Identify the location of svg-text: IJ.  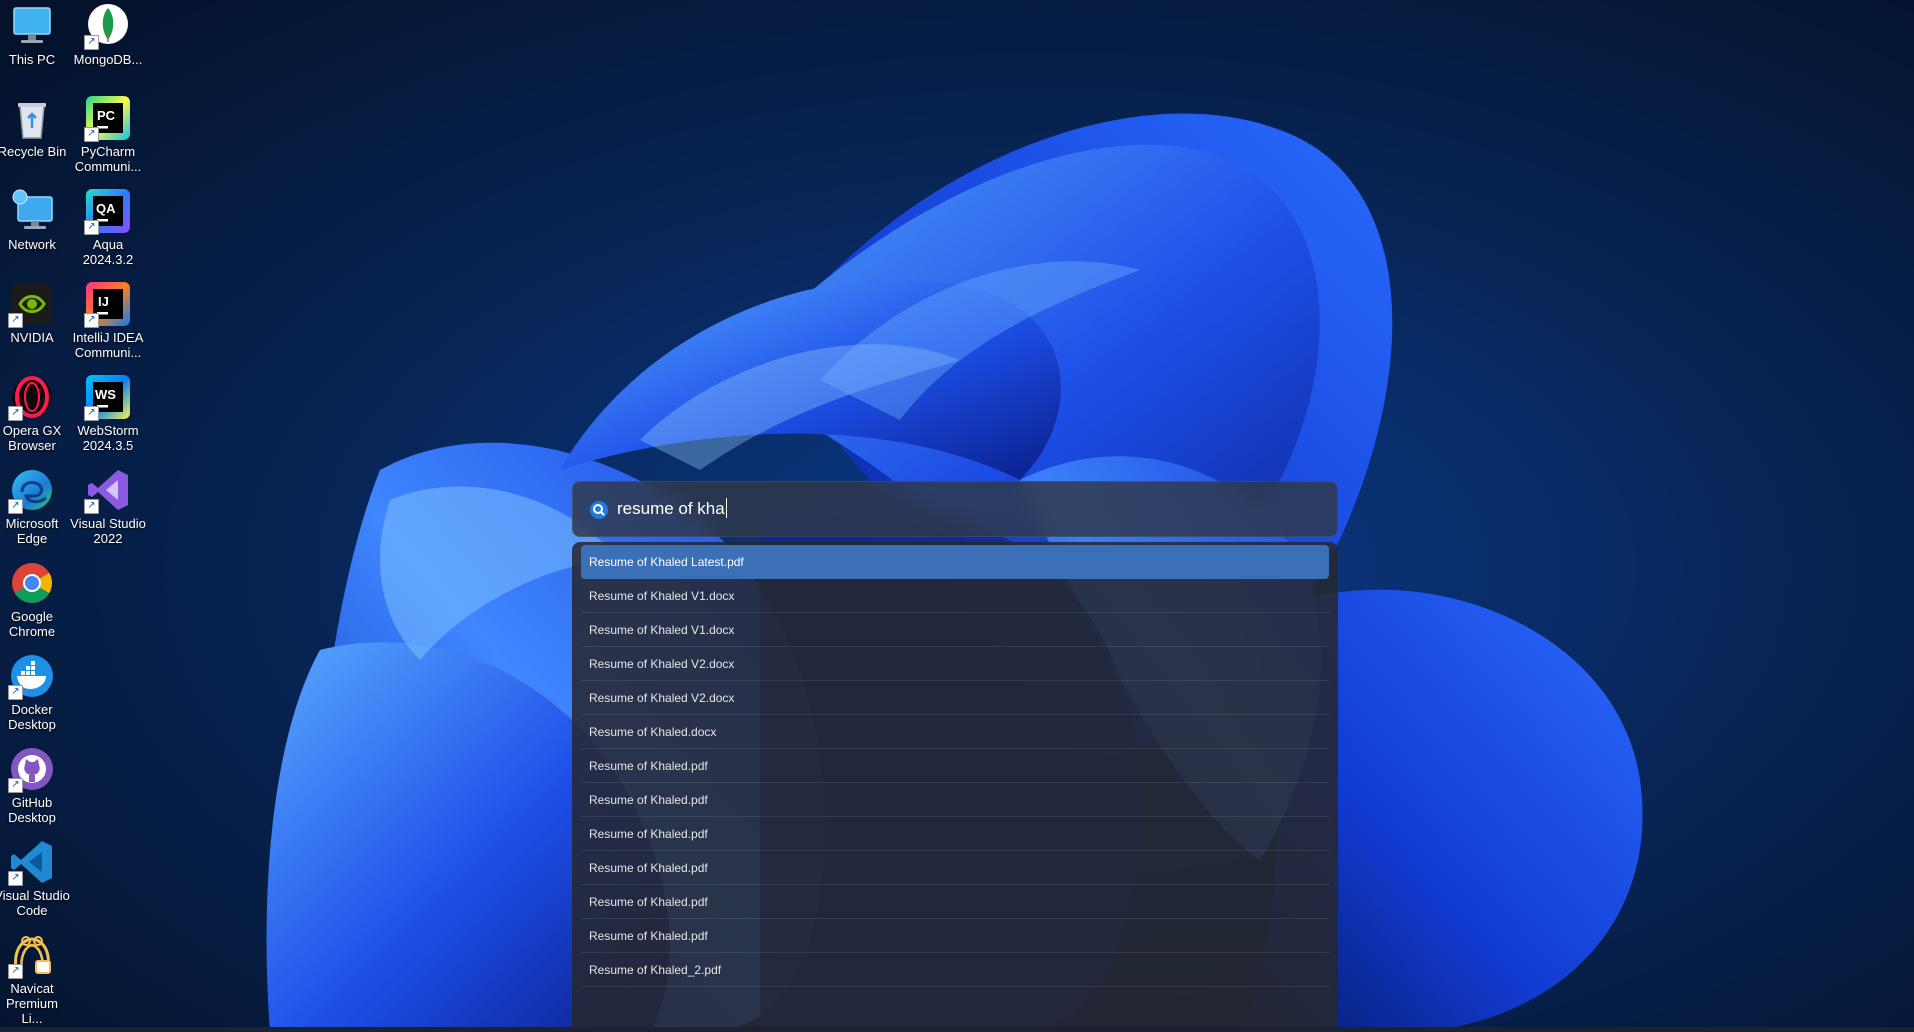
(103, 301).